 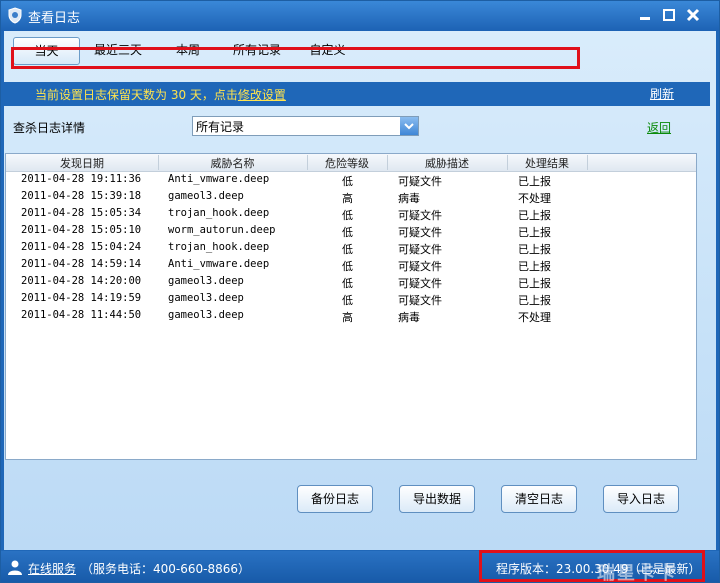 What do you see at coordinates (645, 15) in the screenshot?
I see `minimize-icon` at bounding box center [645, 15].